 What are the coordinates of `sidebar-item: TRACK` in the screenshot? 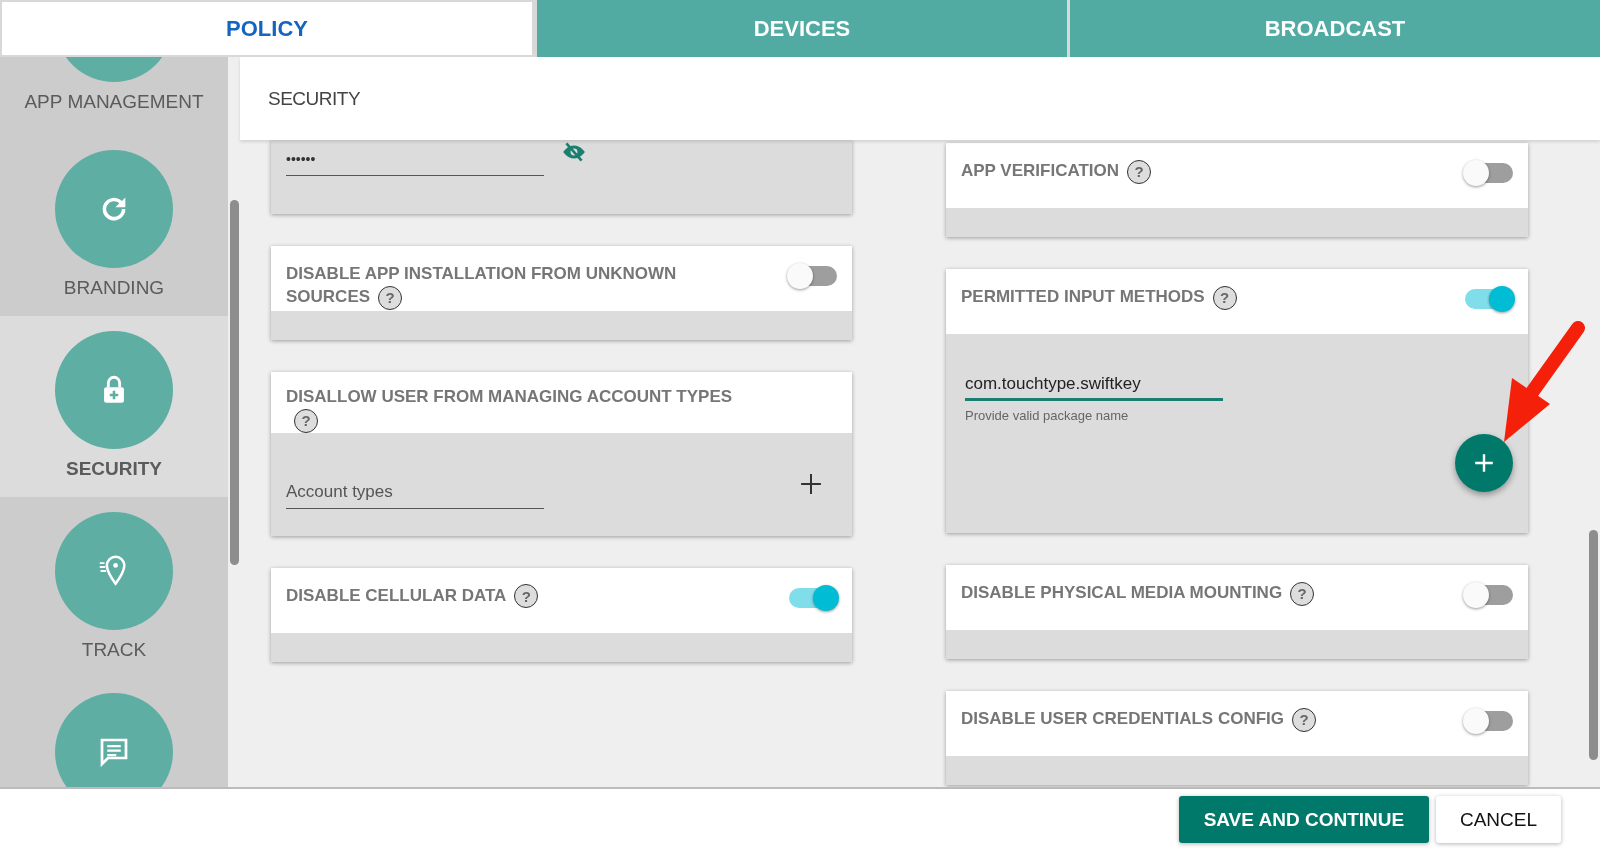 It's located at (114, 587).